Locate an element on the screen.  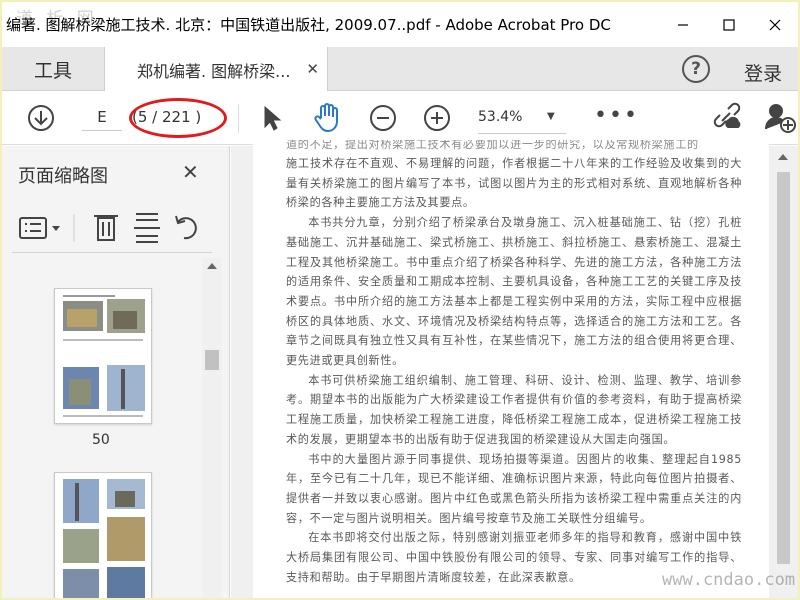
watermark-url: www.cndao.com is located at coordinates (729, 580).